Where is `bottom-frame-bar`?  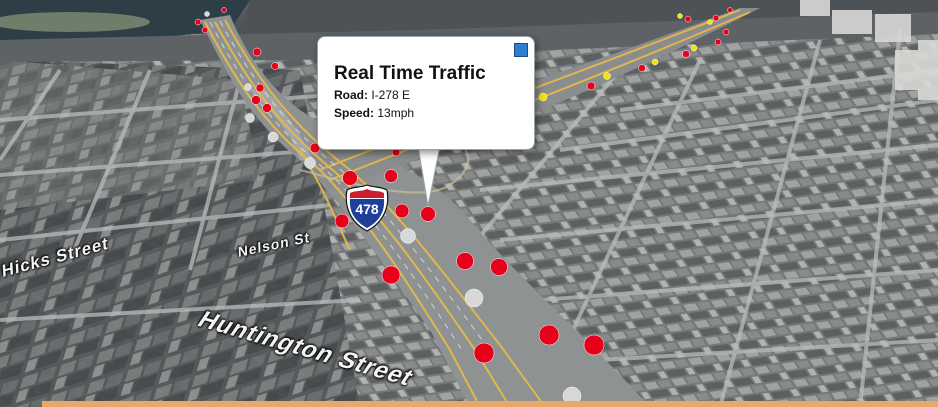 bottom-frame-bar is located at coordinates (490, 404).